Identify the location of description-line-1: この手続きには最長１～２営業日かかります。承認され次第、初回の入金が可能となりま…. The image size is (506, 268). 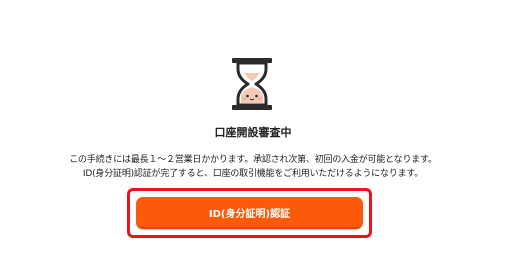
(253, 160).